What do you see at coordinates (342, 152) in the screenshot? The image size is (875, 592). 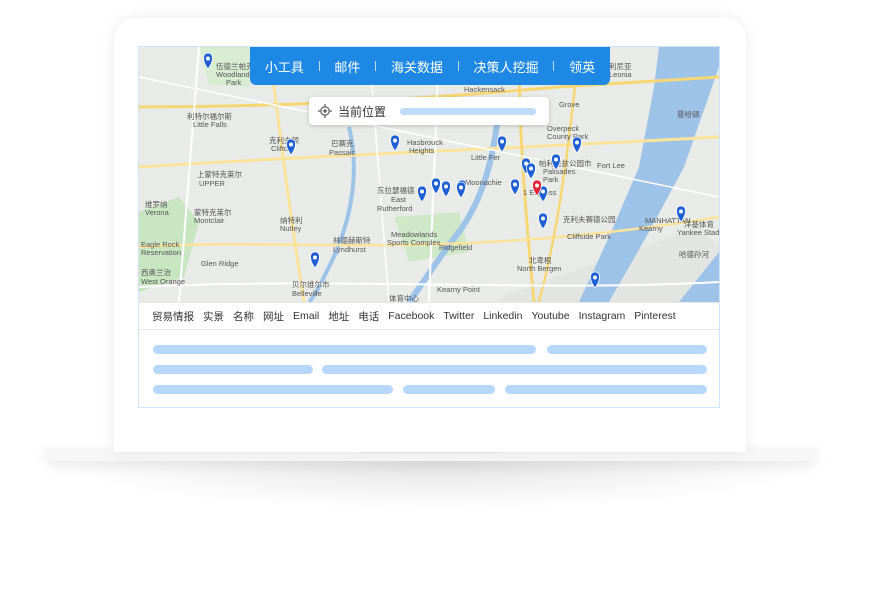 I see `map-label: Passaic` at bounding box center [342, 152].